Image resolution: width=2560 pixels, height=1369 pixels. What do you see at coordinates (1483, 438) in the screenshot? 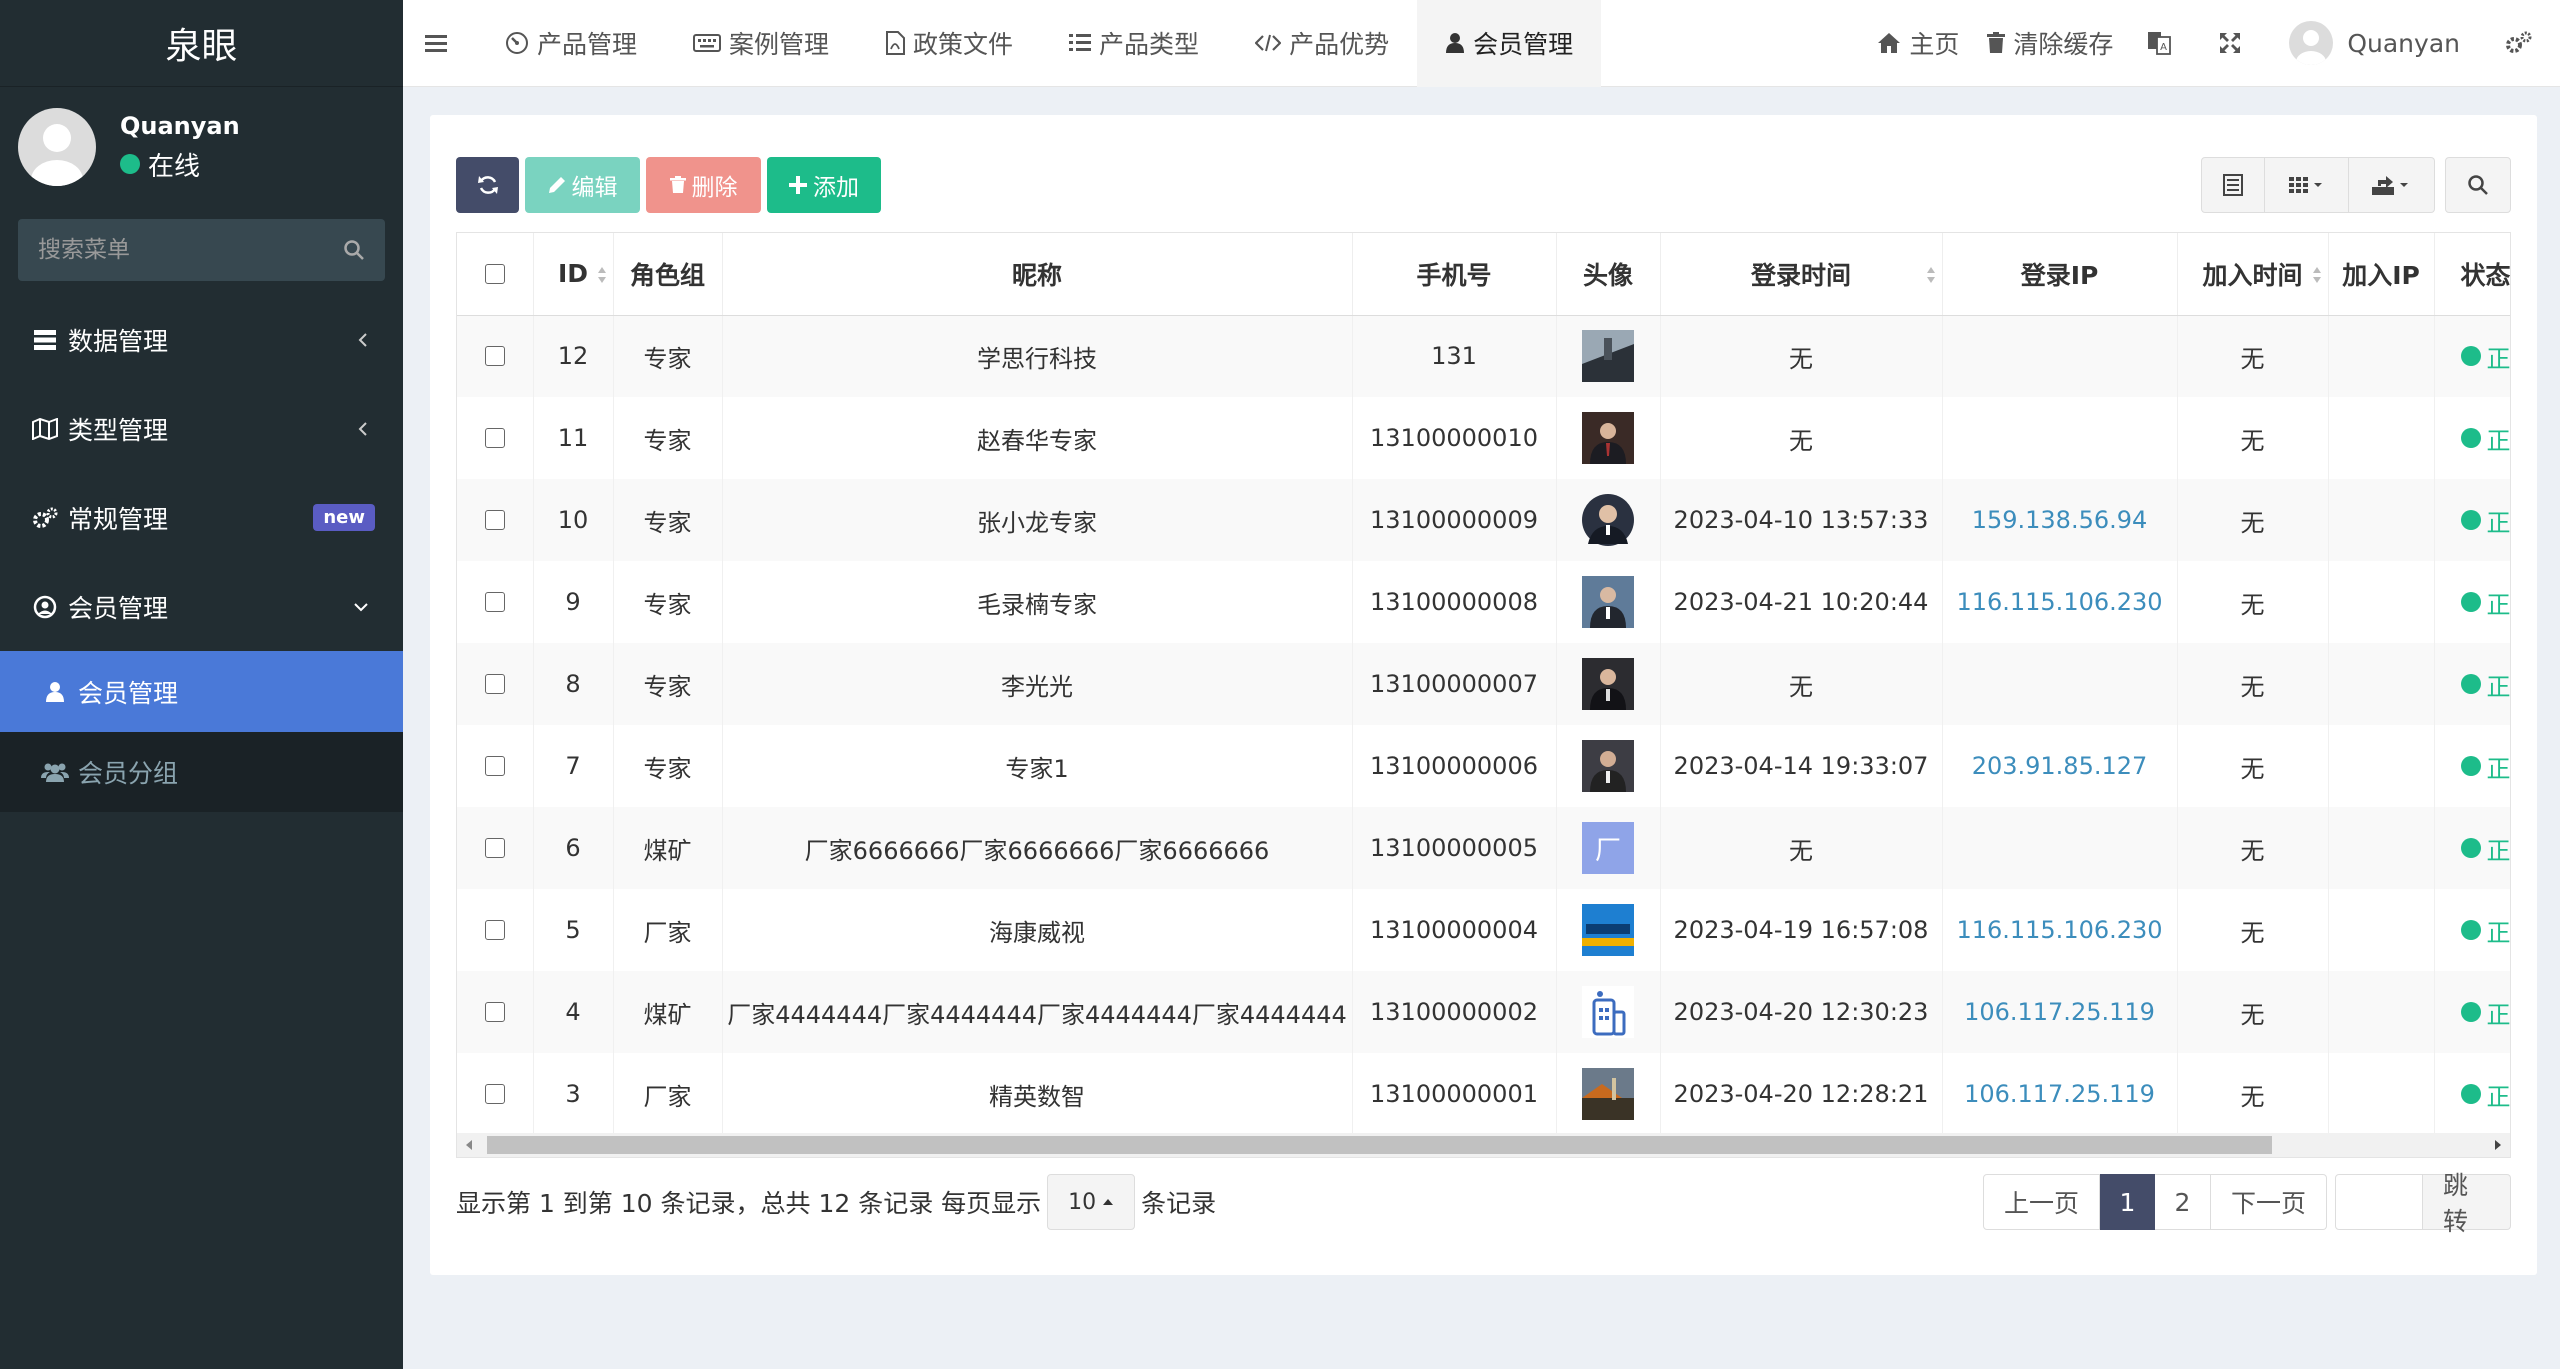
I see `table-row: 11专家赵春华专家13100000010 无 无 正常` at bounding box center [1483, 438].